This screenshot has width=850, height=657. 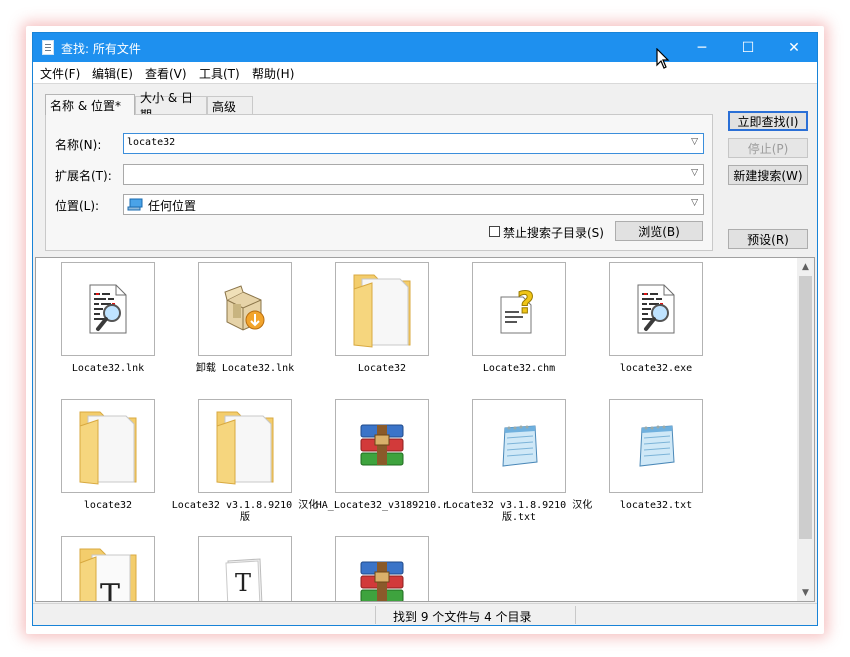 I want to click on help-document-icon: ?, so click(x=519, y=309).